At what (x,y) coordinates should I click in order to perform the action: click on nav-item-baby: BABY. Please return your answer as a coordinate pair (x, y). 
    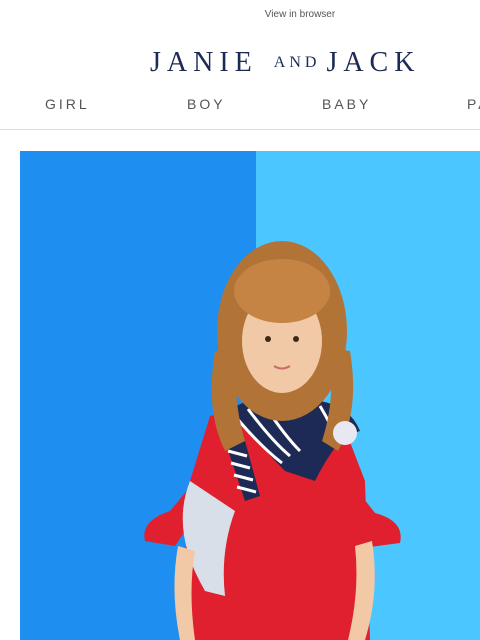
    Looking at the image, I should click on (346, 104).